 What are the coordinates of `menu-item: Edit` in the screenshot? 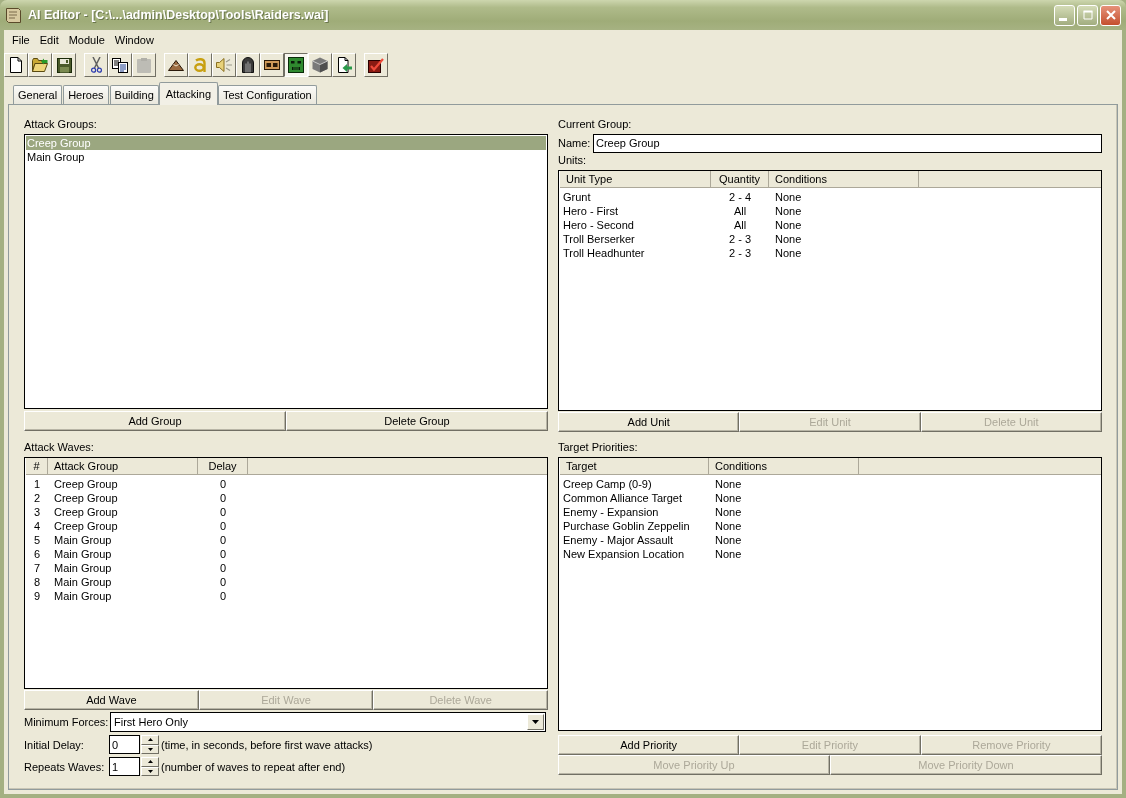 It's located at (49, 39).